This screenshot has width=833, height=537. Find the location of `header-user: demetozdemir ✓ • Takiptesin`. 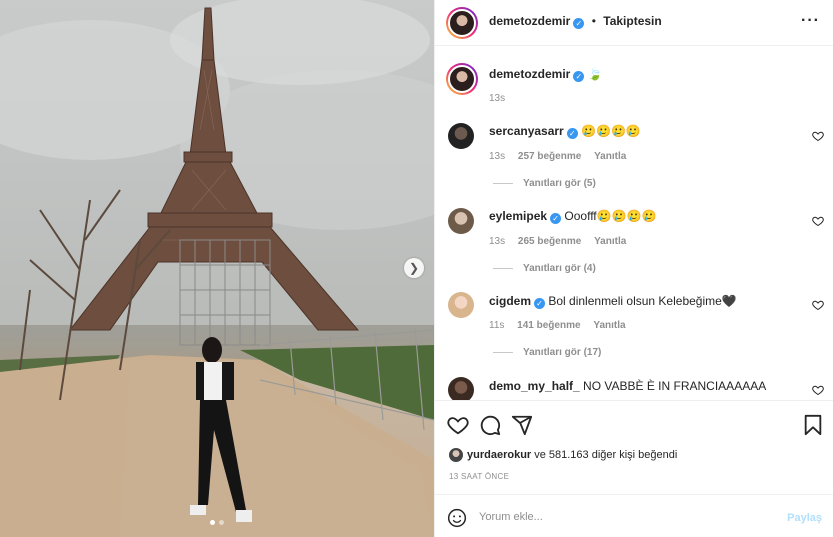

header-user: demetozdemir ✓ • Takiptesin is located at coordinates (575, 21).